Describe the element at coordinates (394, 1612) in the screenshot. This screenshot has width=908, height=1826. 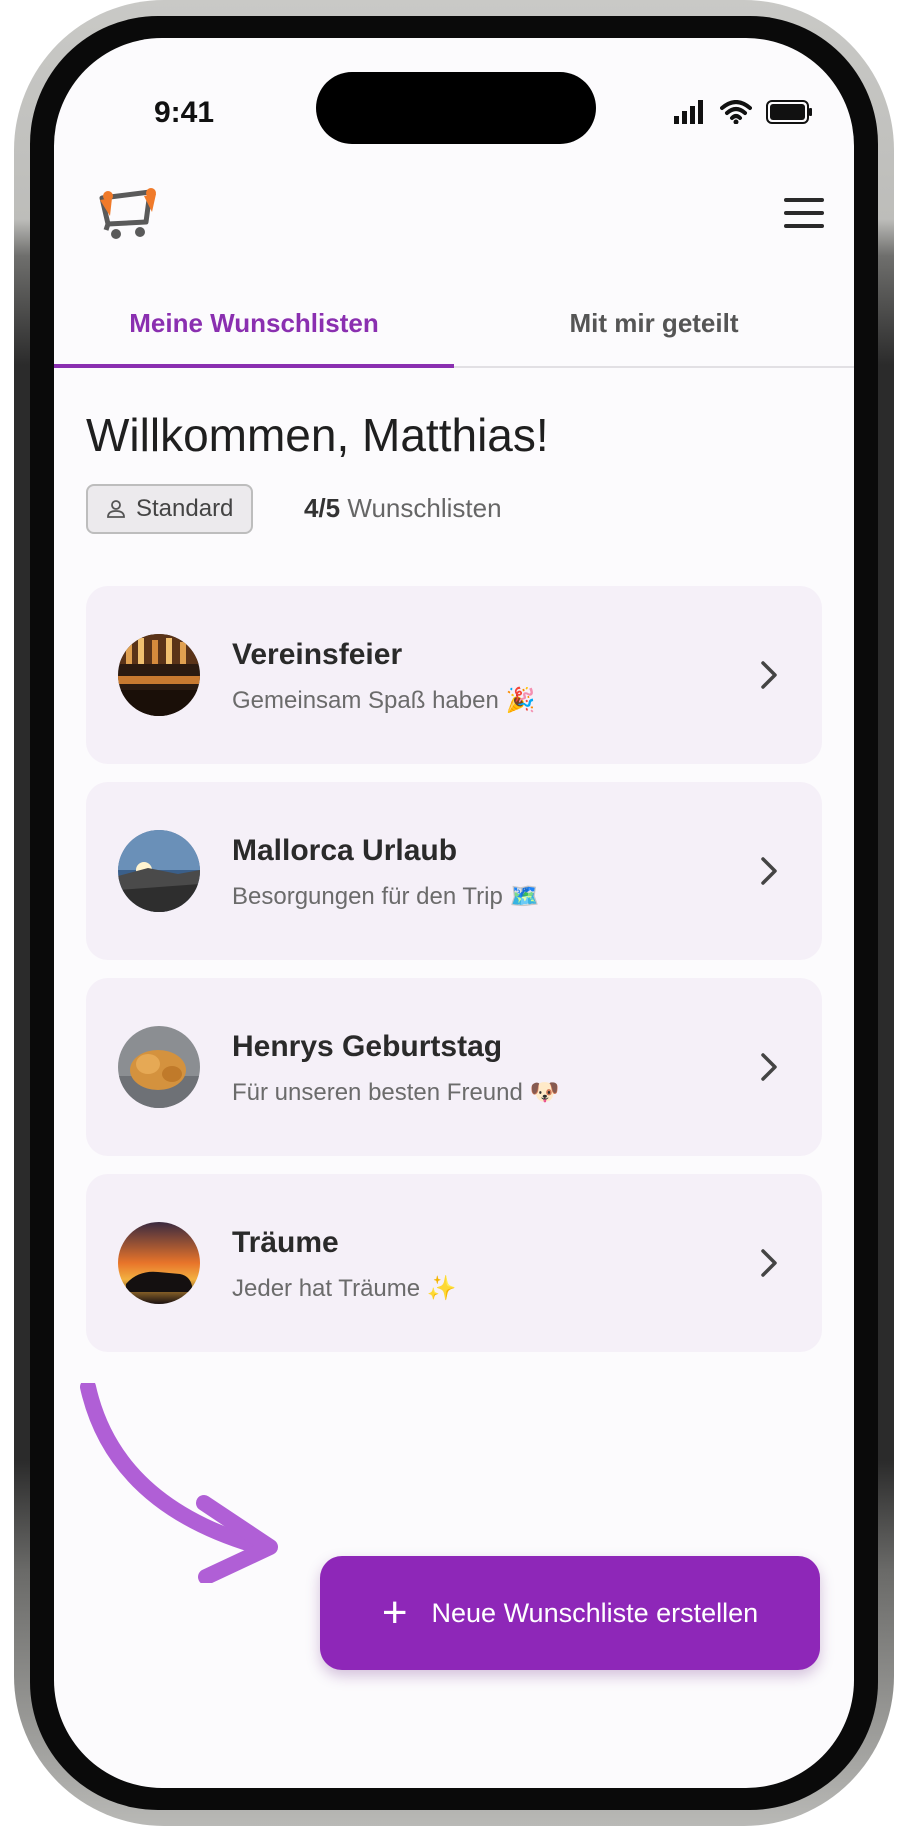
I see `plus-icon: +` at that location.